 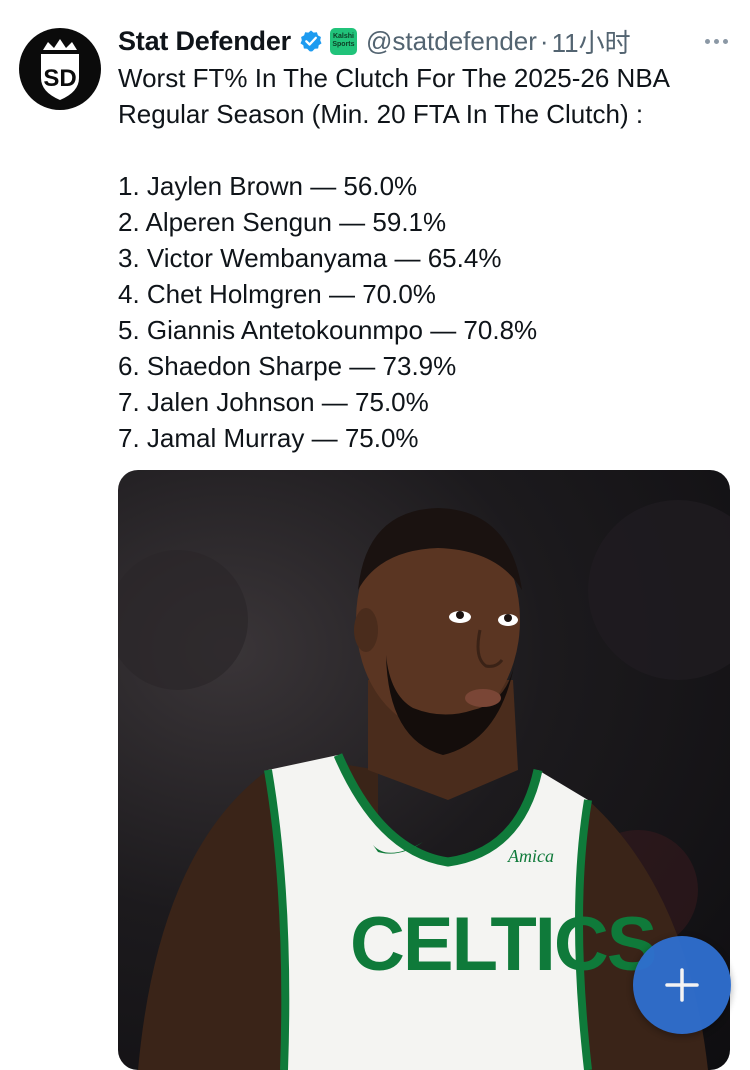 What do you see at coordinates (277, 294) in the screenshot?
I see `list-item: 4. Chet Holmgren — 70.0%` at bounding box center [277, 294].